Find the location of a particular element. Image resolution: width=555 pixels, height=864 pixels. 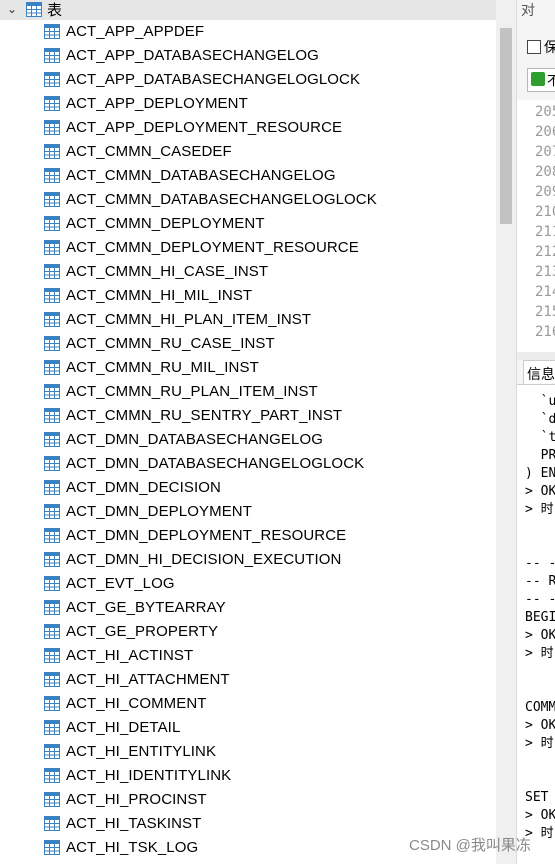

table-item: ACT_CMMN_CASEDEF is located at coordinates (248, 152).